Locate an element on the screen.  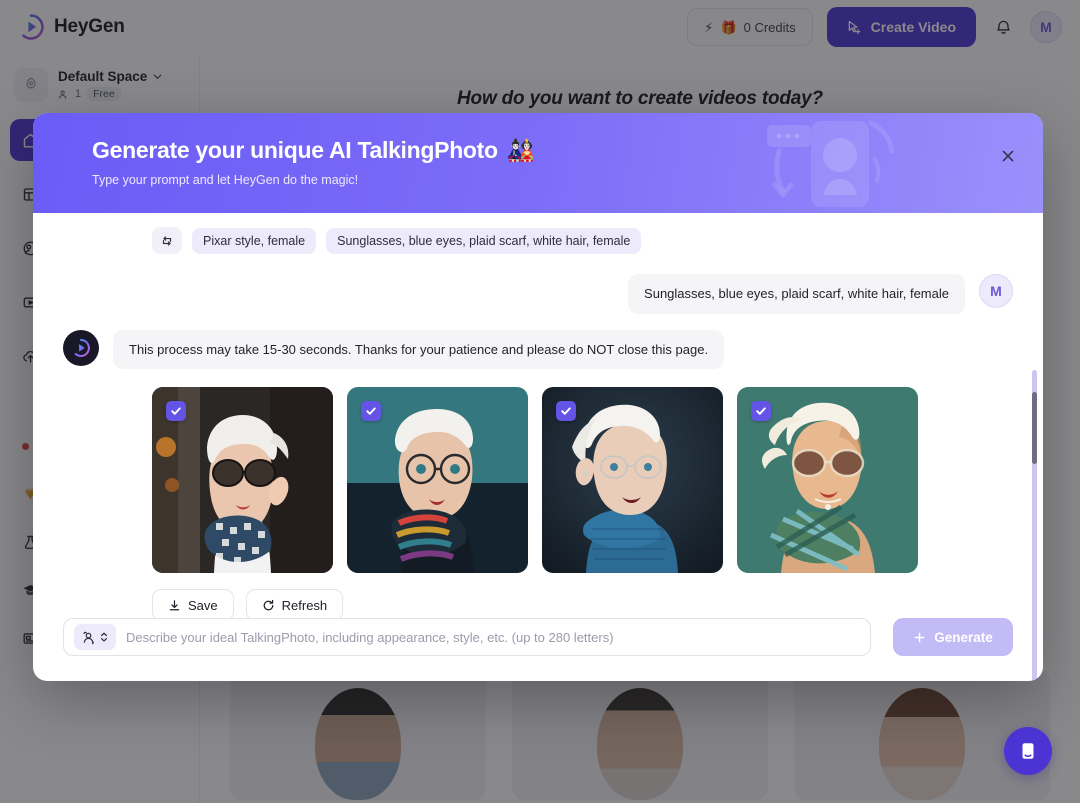
scrollbar-thumb is located at coordinates (1034, 428).